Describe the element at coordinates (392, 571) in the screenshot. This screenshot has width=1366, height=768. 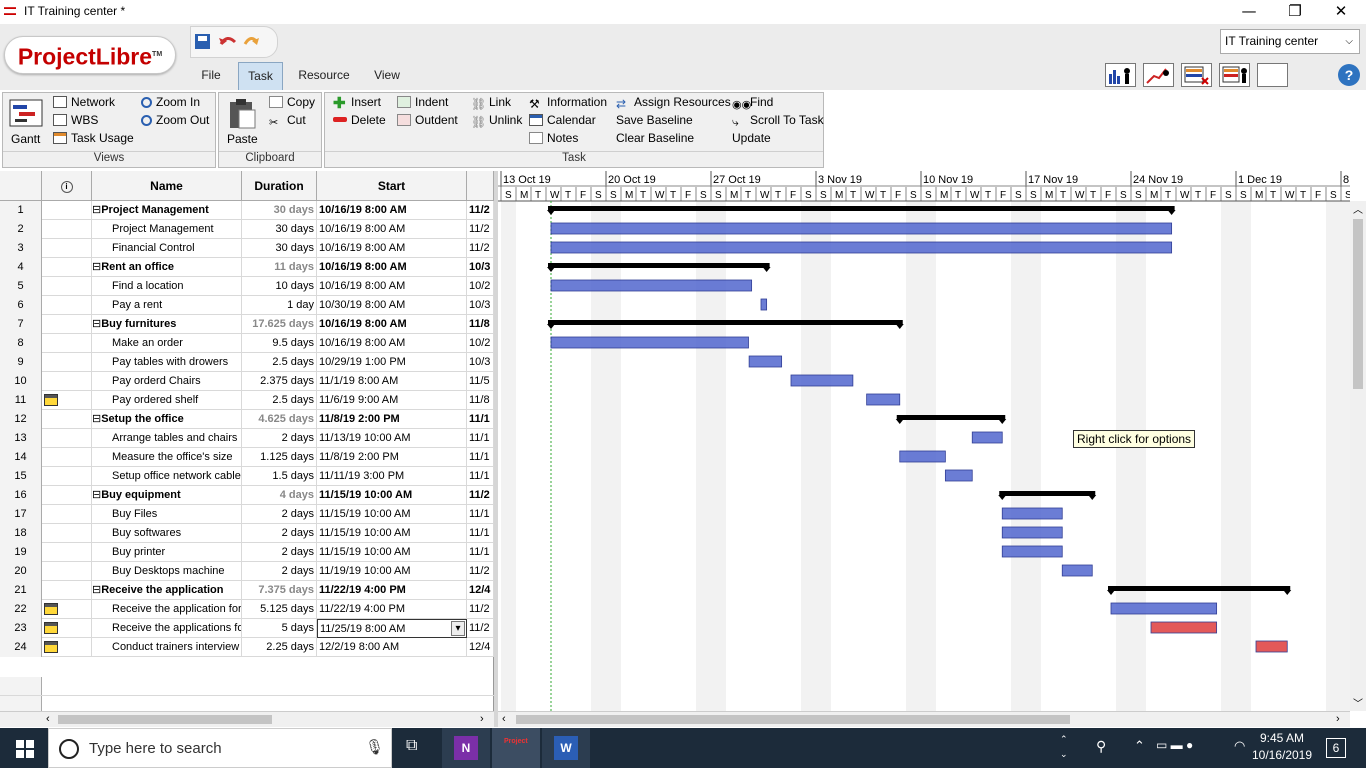
I see `start-cell: 11/19/19 10:00 AM` at that location.